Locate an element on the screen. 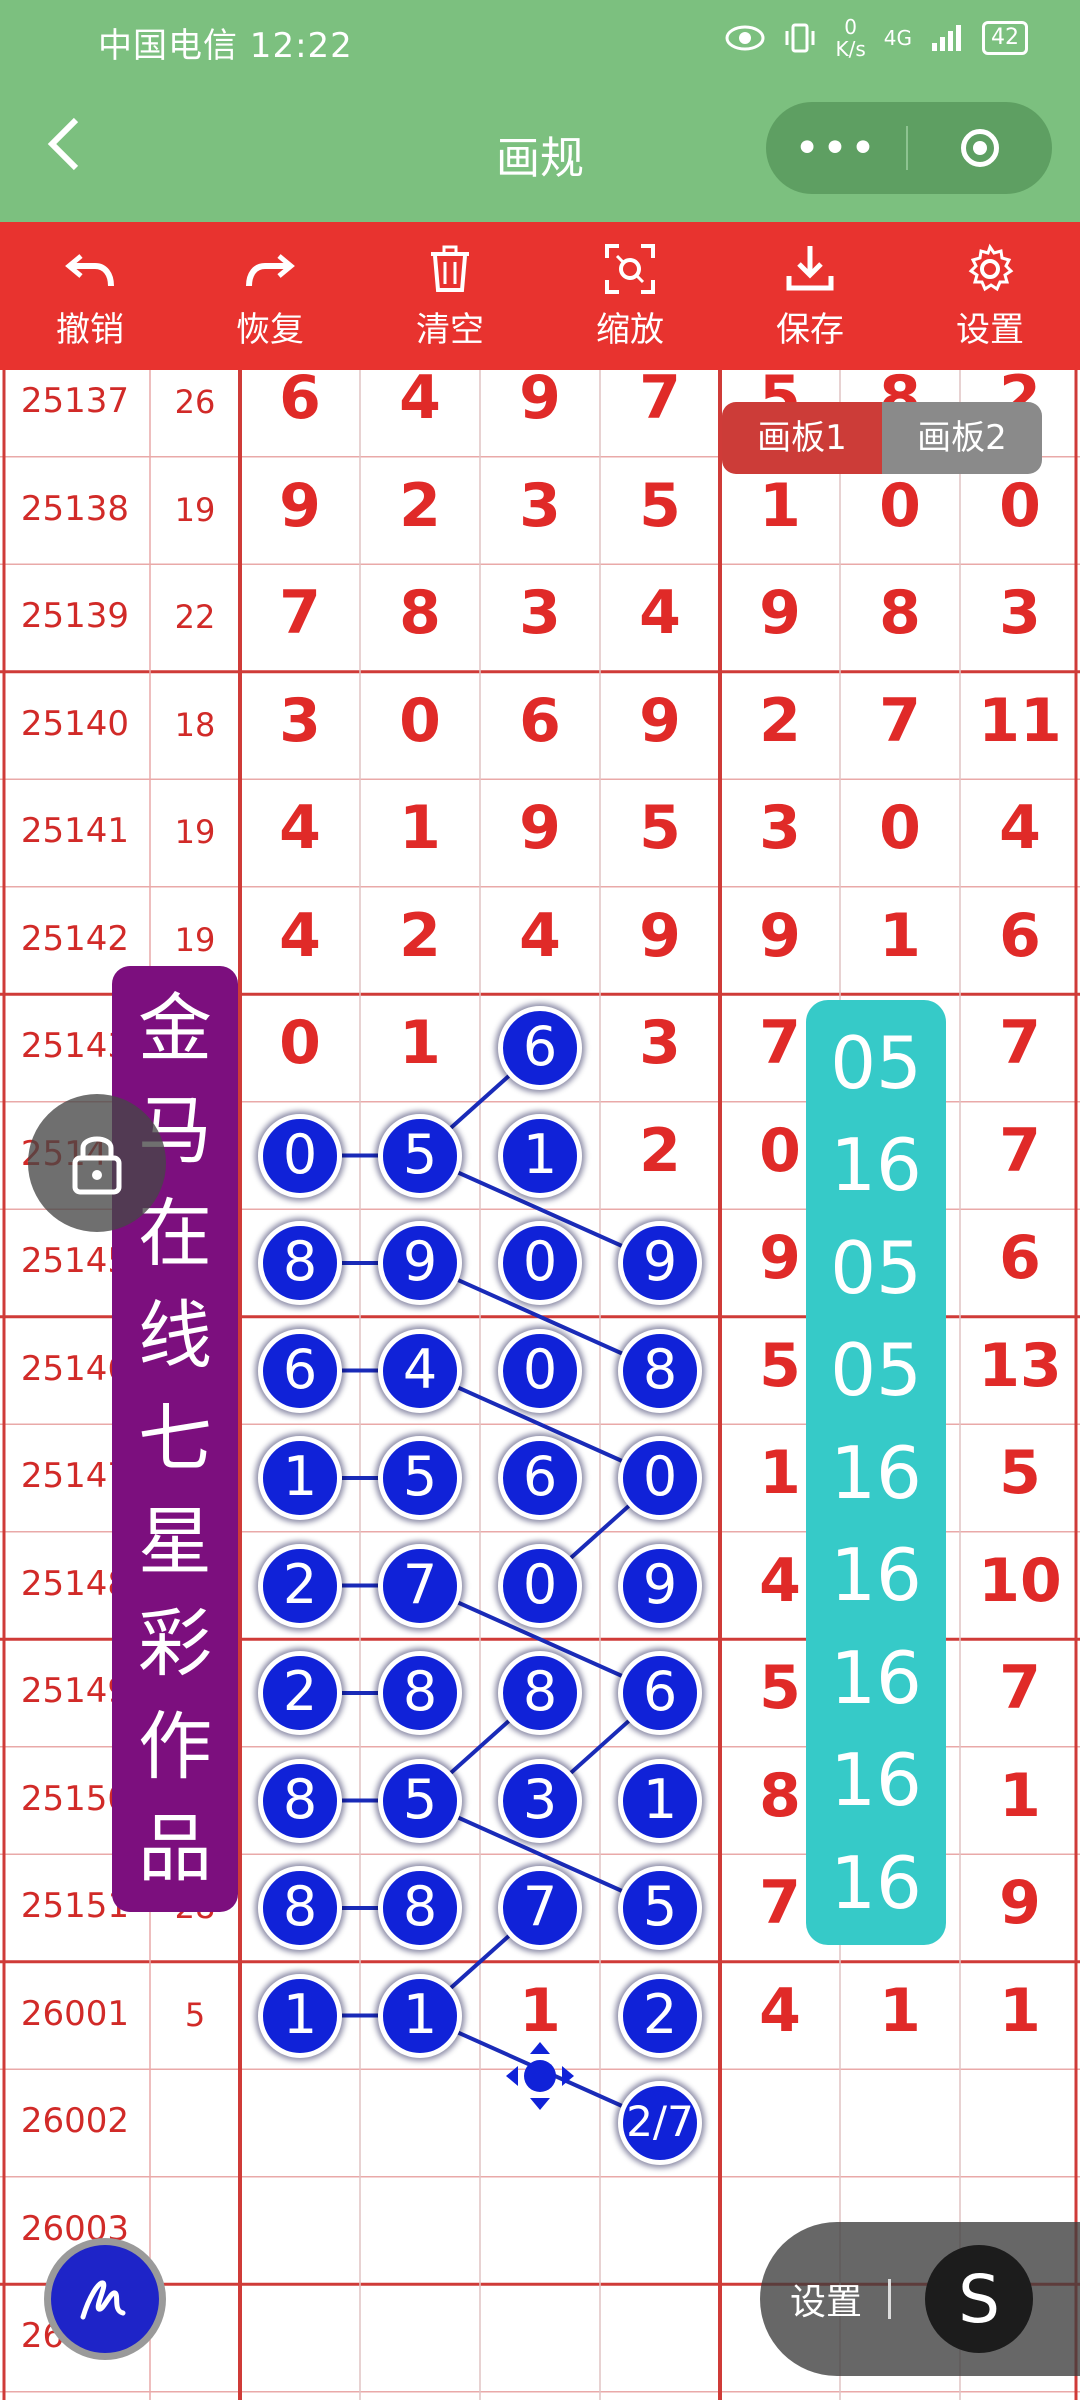 This screenshot has height=2400, width=1080. settings-float-panel: 设置 S is located at coordinates (920, 2299).